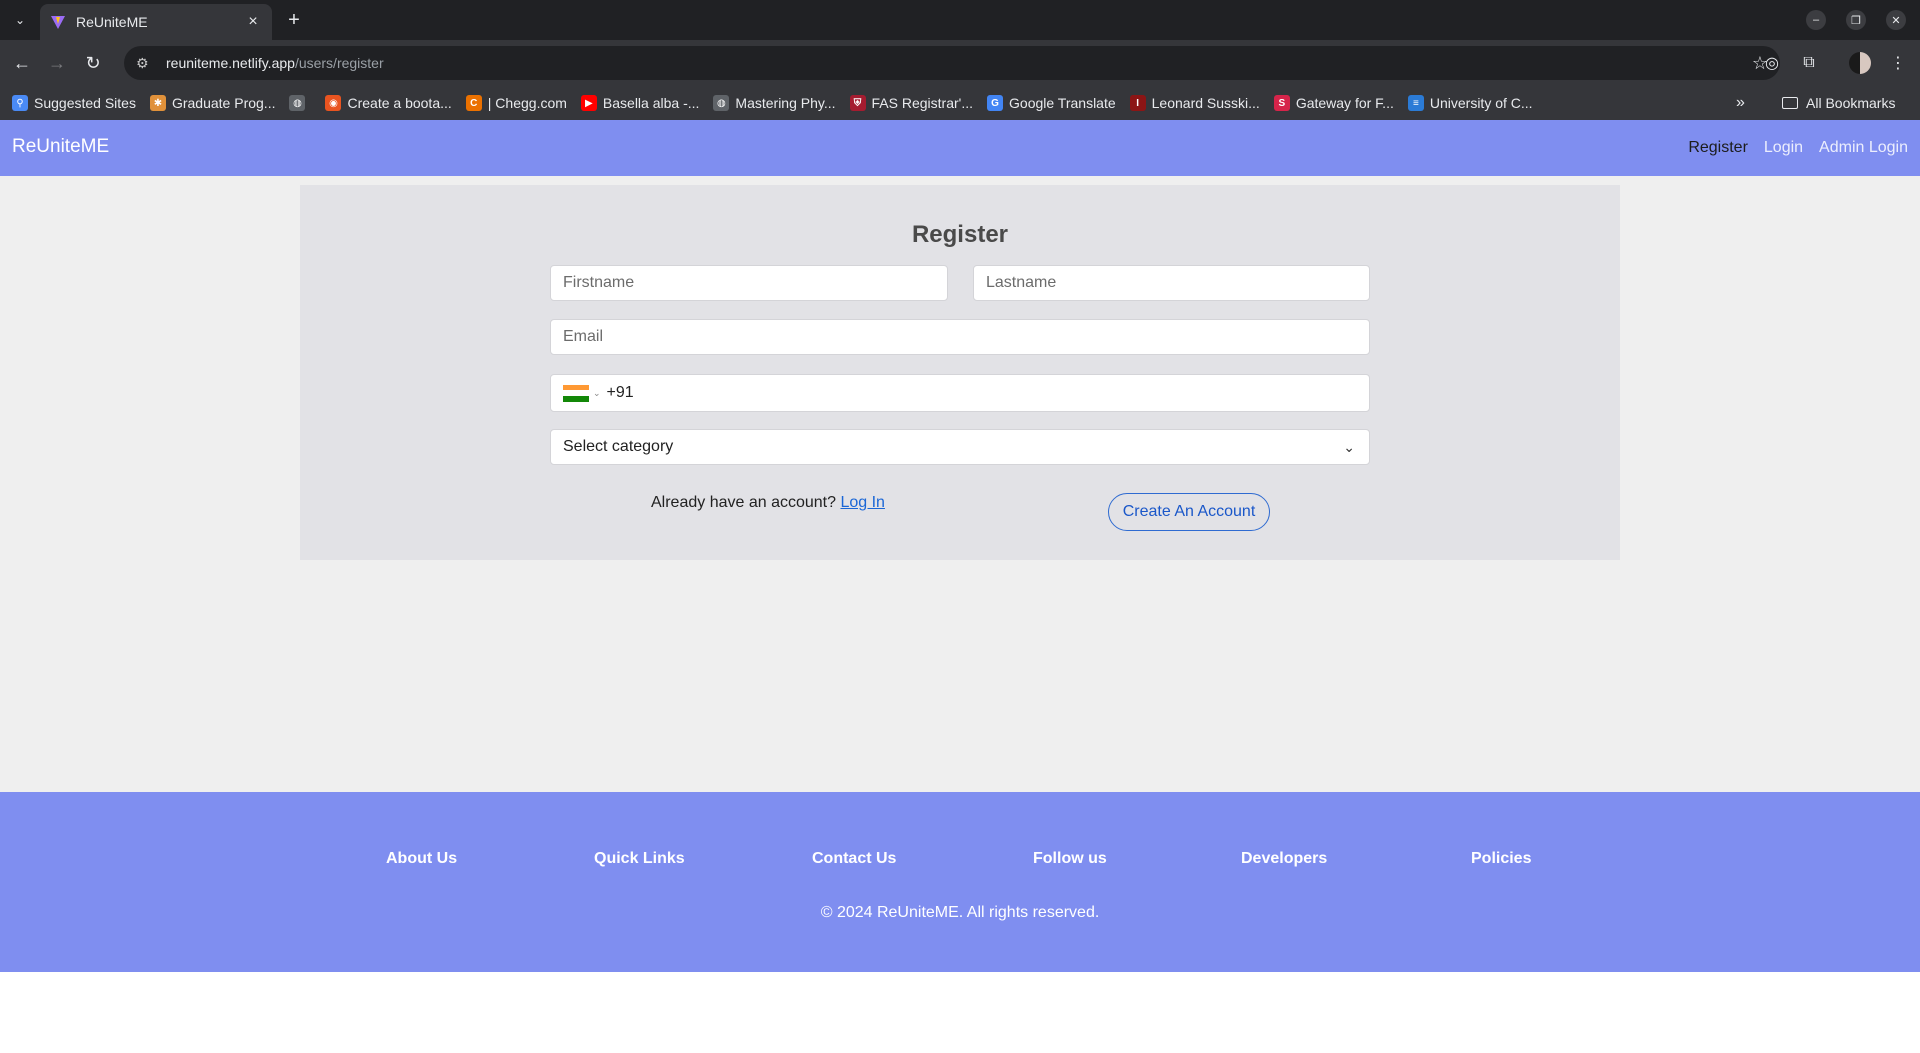 This screenshot has height=1053, width=1920. I want to click on bookmark-item: ⚲ Suggested Sites, so click(74, 103).